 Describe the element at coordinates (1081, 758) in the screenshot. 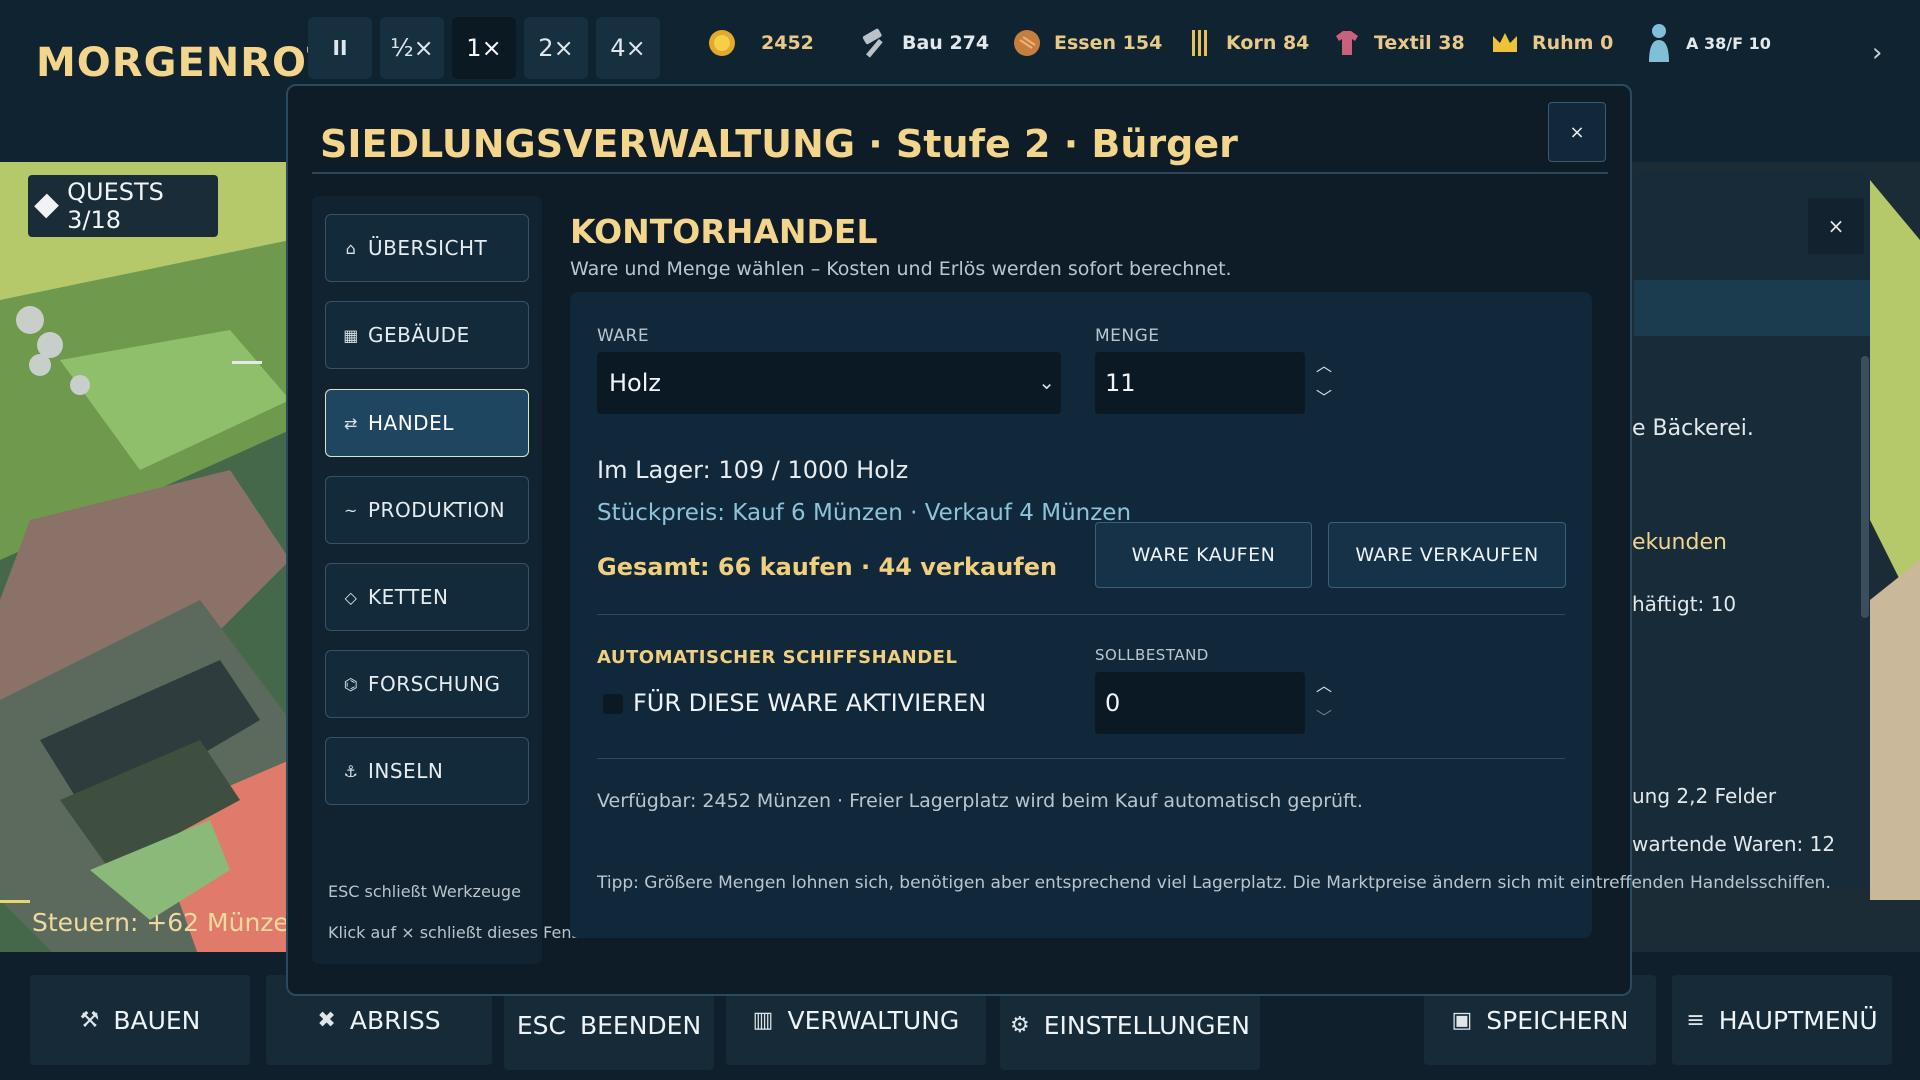

I see `divider` at that location.